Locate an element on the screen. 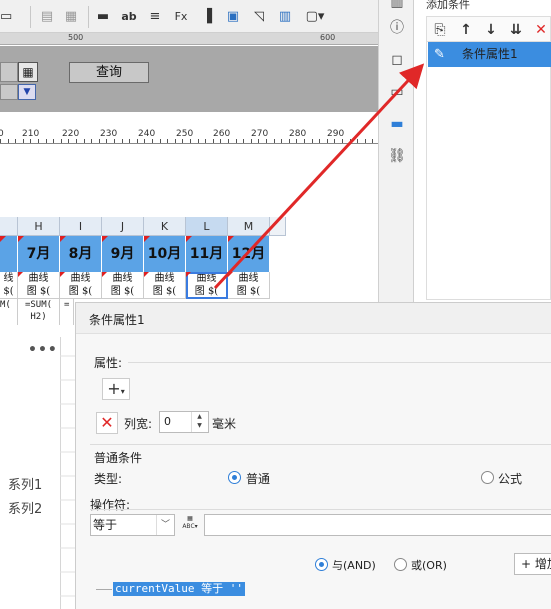  formula-cell: =SUM( H2) is located at coordinates (39, 312).